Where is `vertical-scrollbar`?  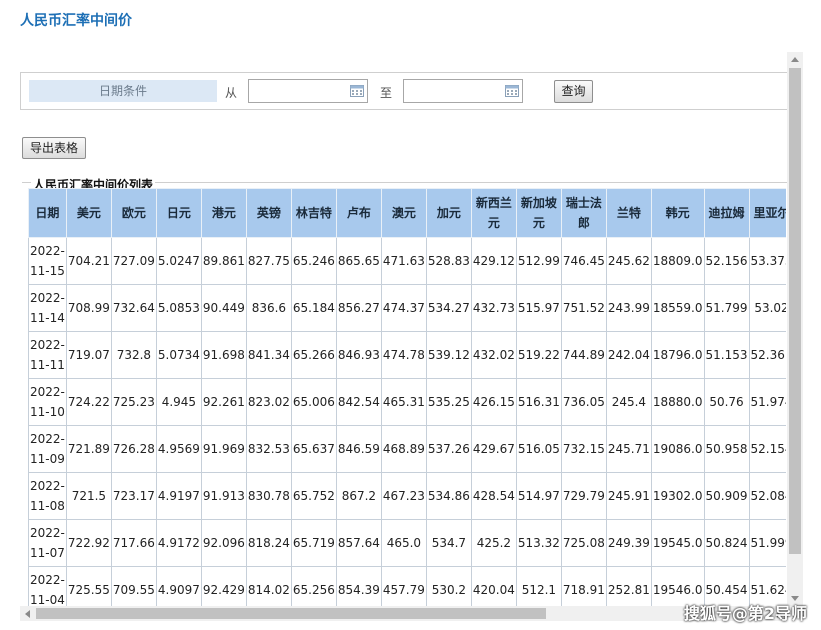
vertical-scrollbar is located at coordinates (795, 329).